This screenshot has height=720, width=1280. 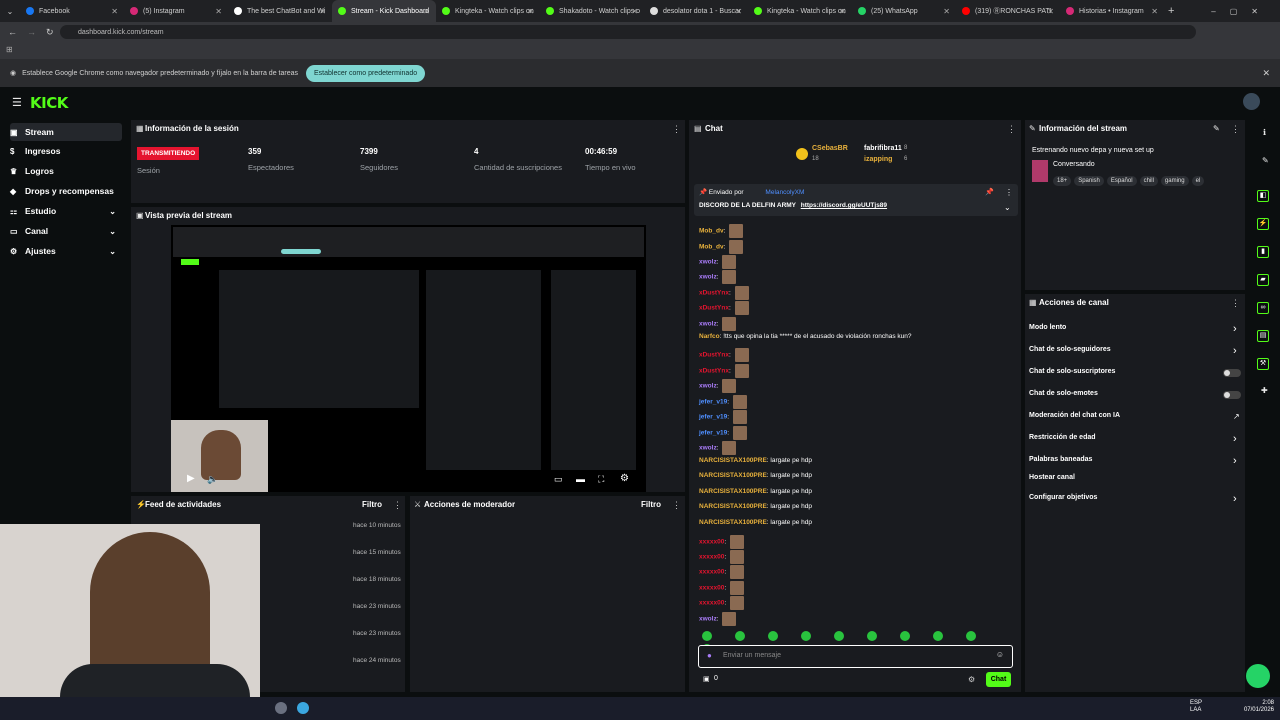 What do you see at coordinates (1062, 437) in the screenshot?
I see `channel-action-item: Restricción de edad` at bounding box center [1062, 437].